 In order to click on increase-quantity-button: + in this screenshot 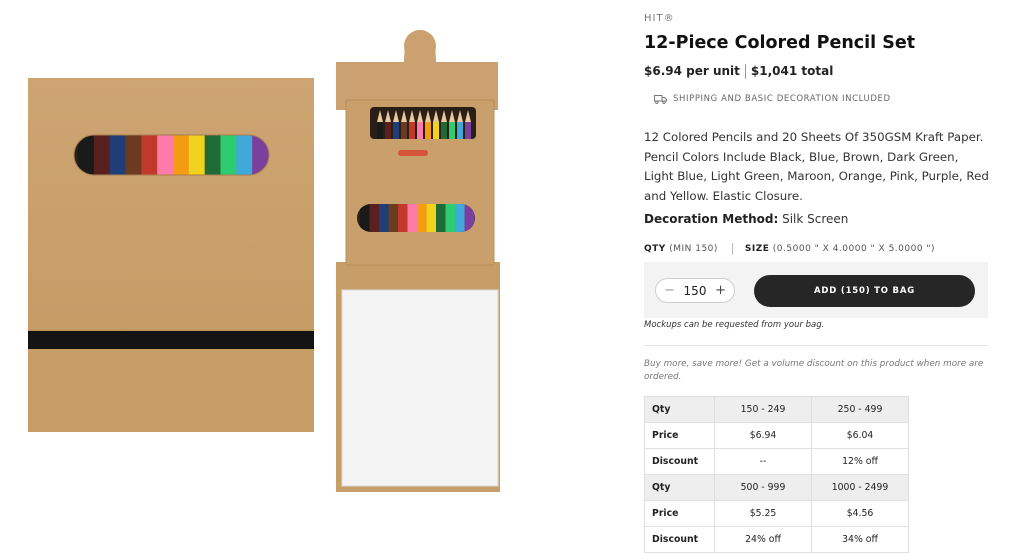, I will do `click(720, 290)`.